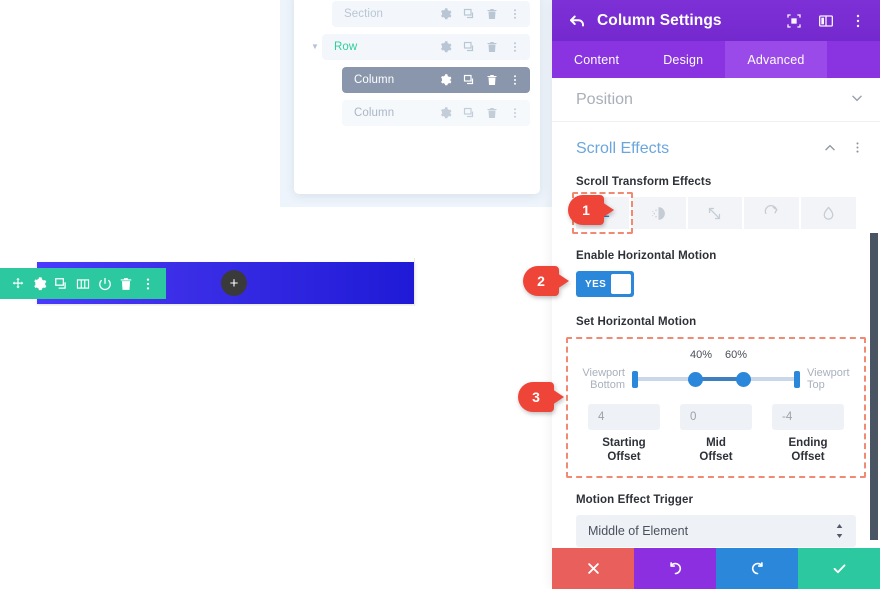  What do you see at coordinates (234, 283) in the screenshot?
I see `add-module-button: +` at bounding box center [234, 283].